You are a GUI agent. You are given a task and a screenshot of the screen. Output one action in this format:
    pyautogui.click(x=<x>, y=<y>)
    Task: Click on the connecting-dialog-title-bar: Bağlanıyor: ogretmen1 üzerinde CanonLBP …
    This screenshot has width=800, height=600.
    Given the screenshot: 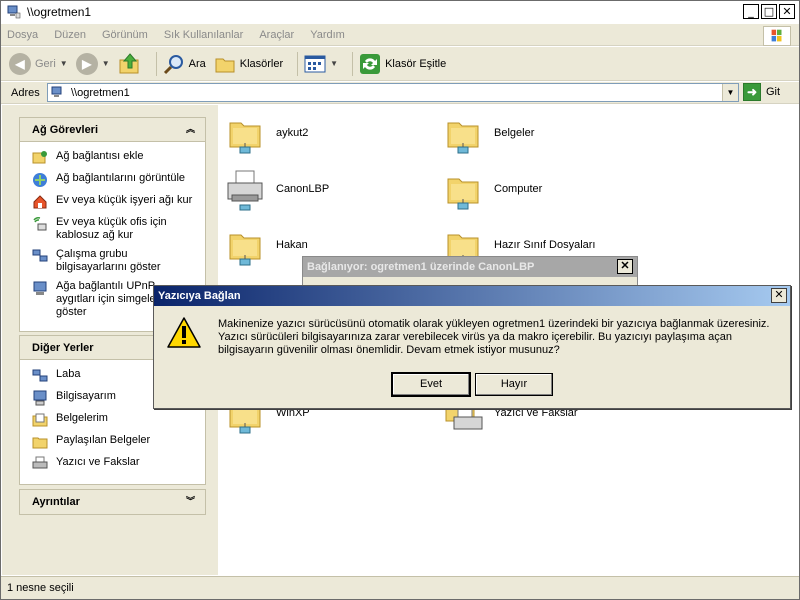 What is the action you would take?
    pyautogui.click(x=470, y=267)
    